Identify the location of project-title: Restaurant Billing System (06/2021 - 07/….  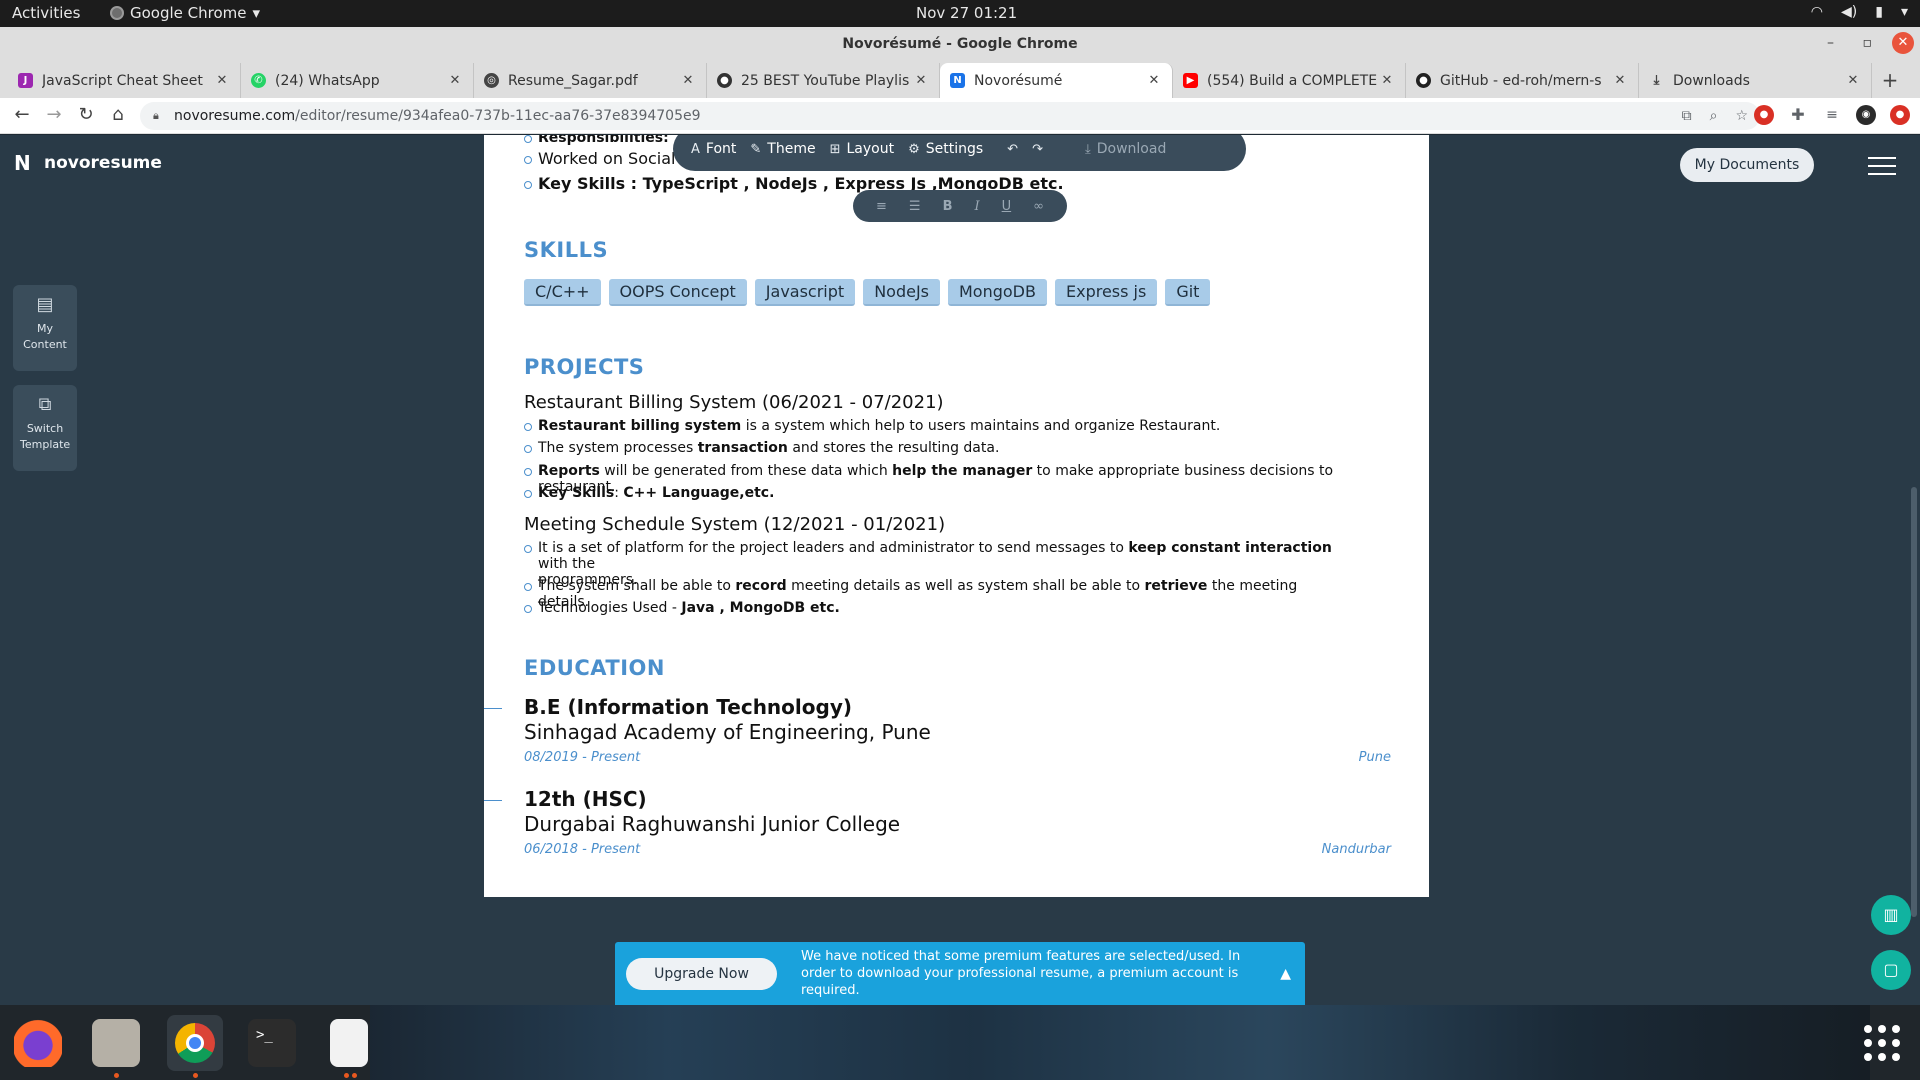
(734, 402).